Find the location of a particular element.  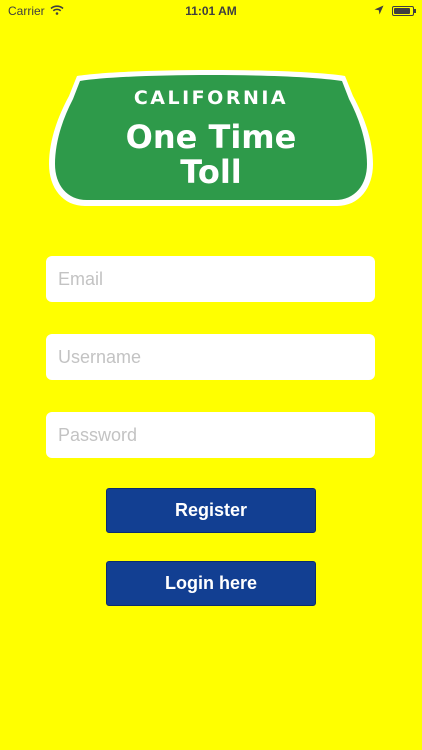

status-time: 11:01 AM is located at coordinates (211, 11).